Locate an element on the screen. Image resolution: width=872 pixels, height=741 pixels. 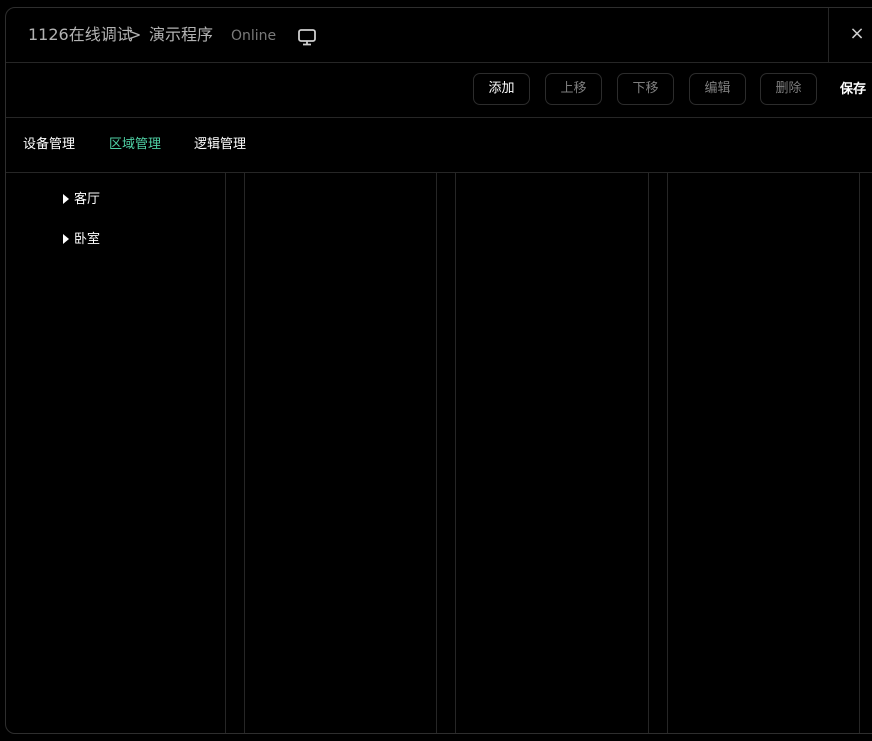
tab-bar: 设备管理 区域管理 逻辑管理 is located at coordinates (439, 145).